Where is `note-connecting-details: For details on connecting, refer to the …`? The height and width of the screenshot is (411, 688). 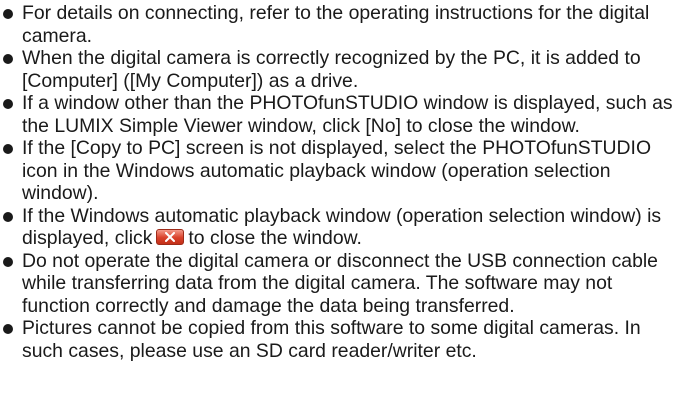 note-connecting-details: For details on connecting, refer to the … is located at coordinates (342, 24).